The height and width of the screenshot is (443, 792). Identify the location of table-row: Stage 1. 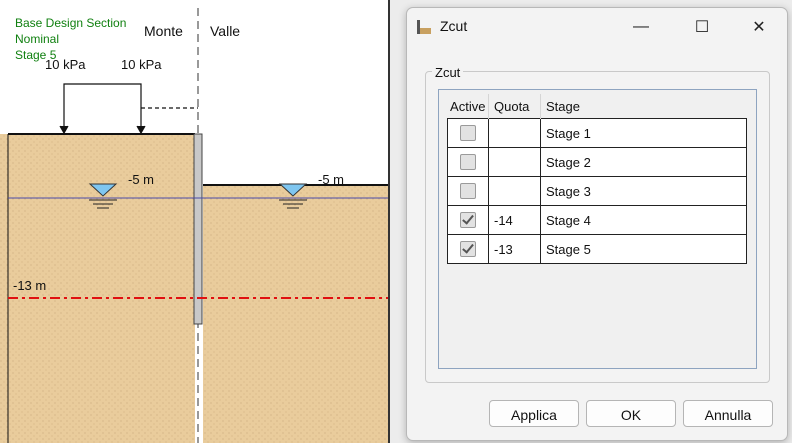
(597, 133).